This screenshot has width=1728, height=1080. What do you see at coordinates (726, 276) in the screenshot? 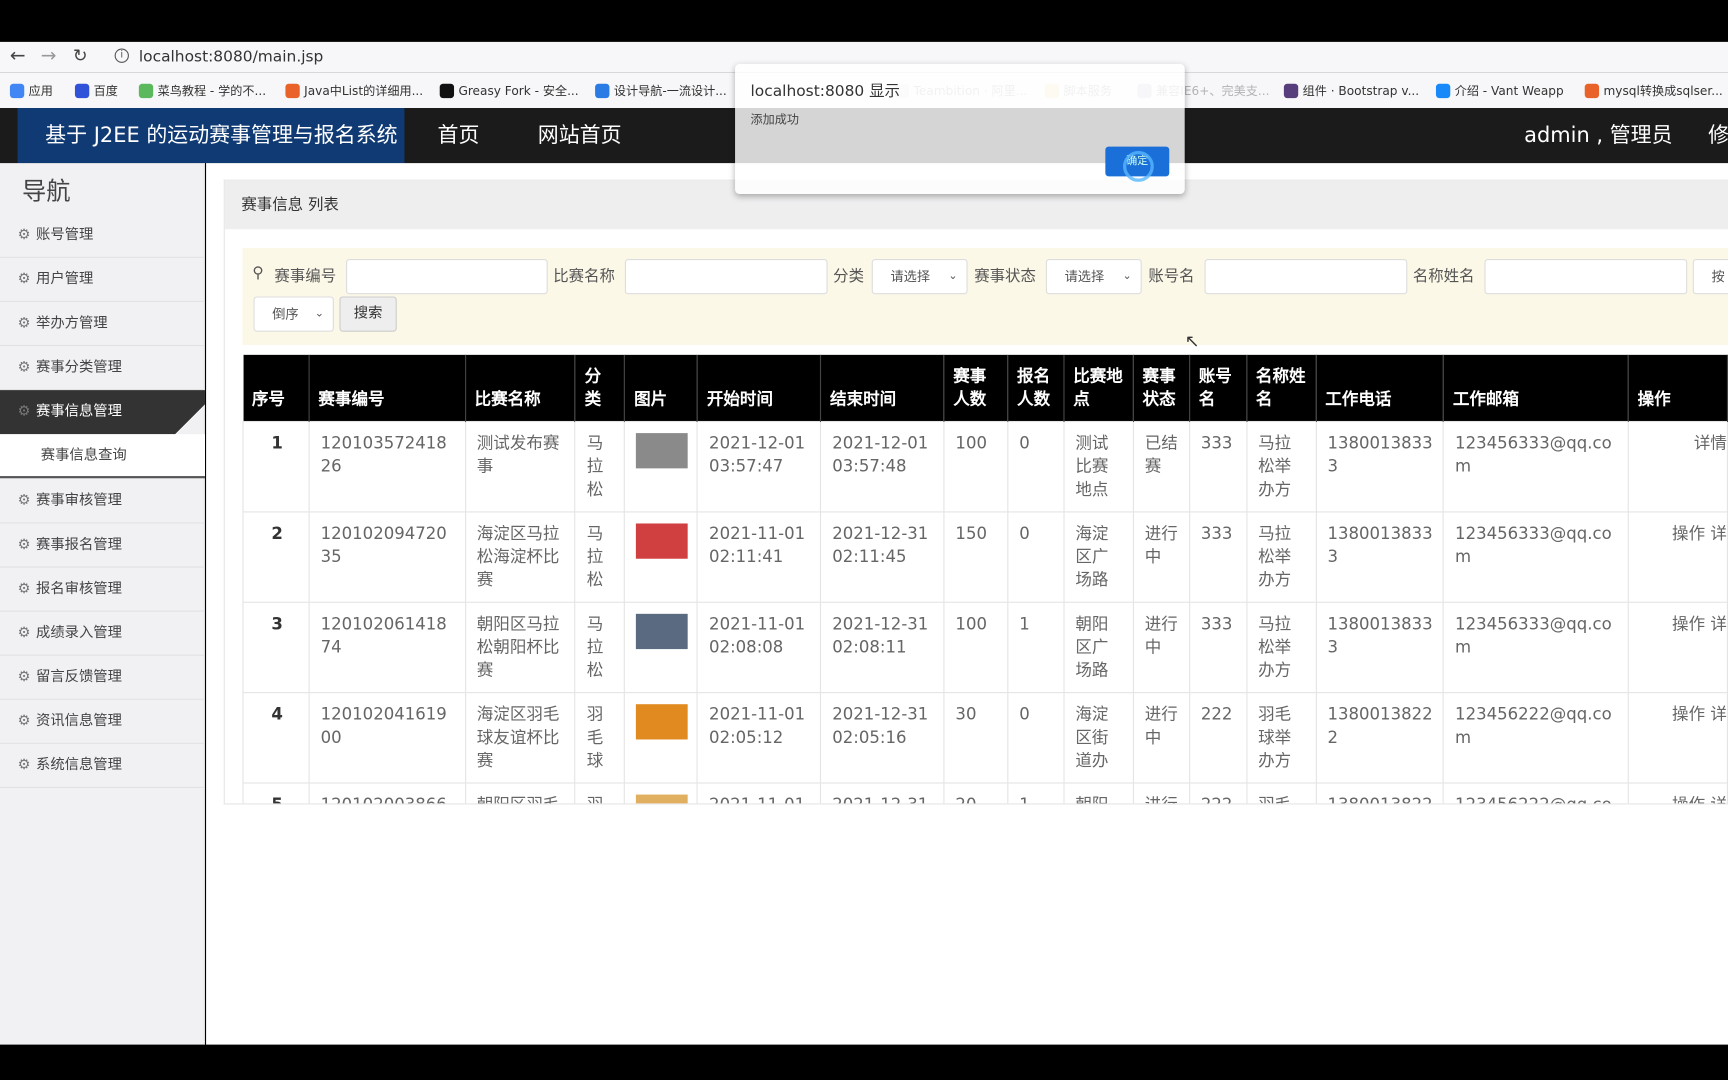
I see `match-name-input` at bounding box center [726, 276].